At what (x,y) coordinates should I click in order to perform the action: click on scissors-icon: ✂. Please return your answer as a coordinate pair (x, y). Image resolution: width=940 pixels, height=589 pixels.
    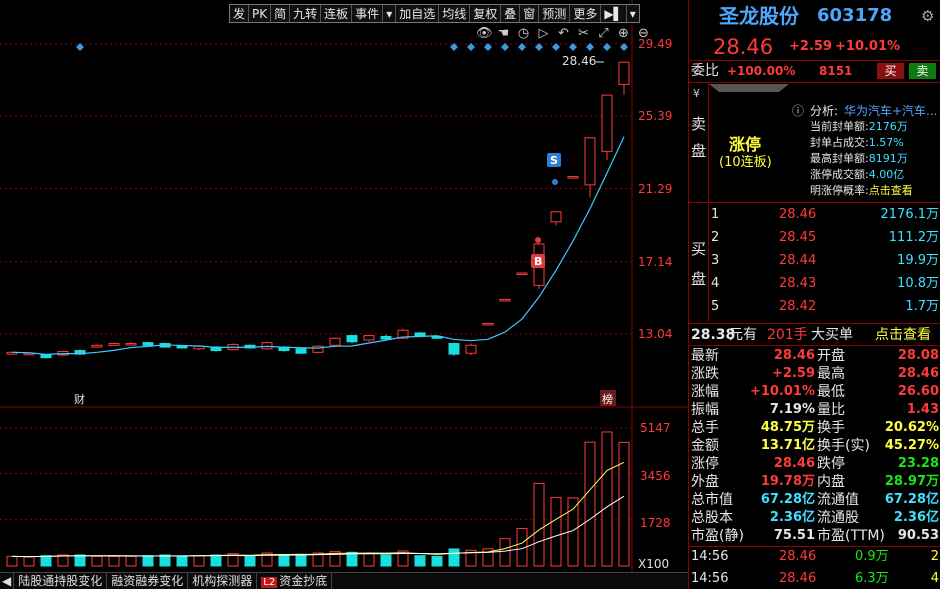
    Looking at the image, I should click on (583, 33).